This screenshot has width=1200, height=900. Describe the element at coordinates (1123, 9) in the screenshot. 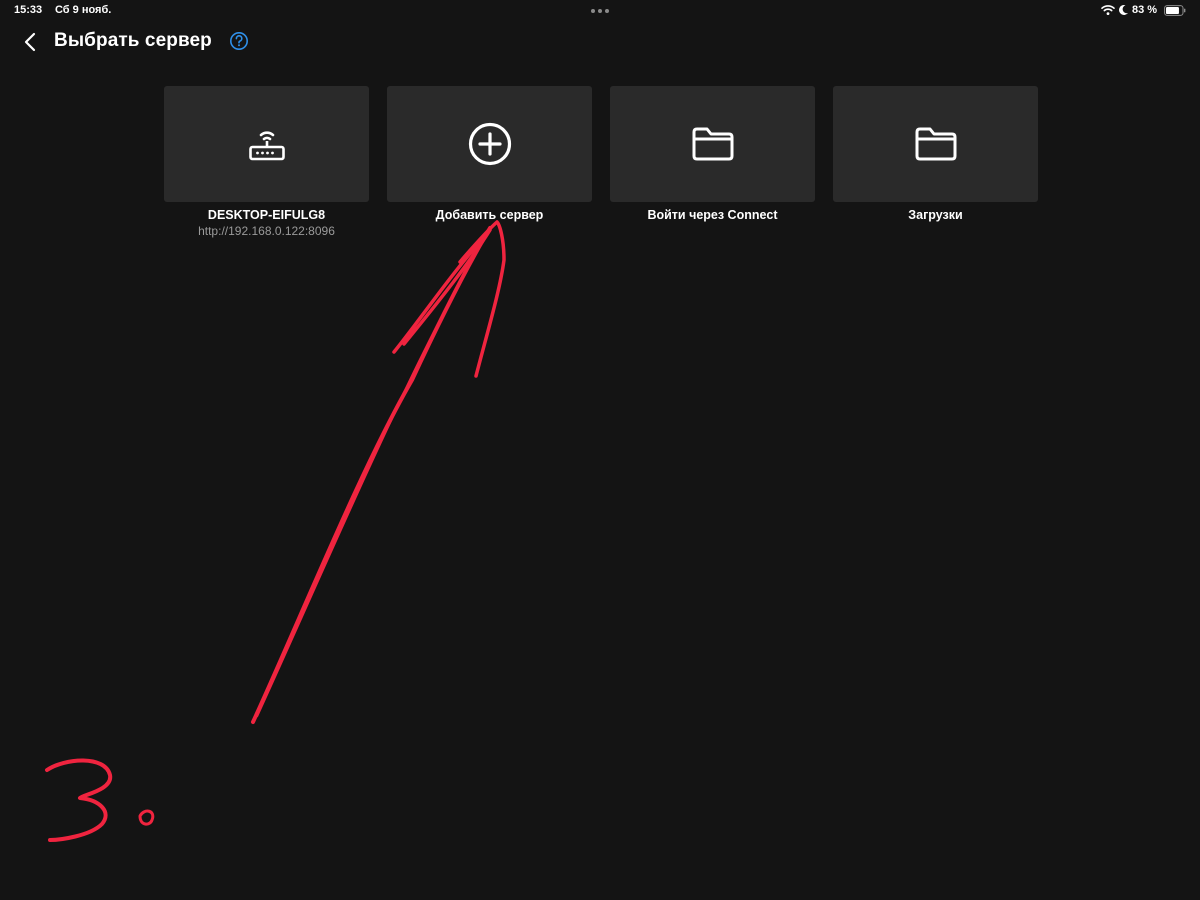

I see `moon-icon` at that location.